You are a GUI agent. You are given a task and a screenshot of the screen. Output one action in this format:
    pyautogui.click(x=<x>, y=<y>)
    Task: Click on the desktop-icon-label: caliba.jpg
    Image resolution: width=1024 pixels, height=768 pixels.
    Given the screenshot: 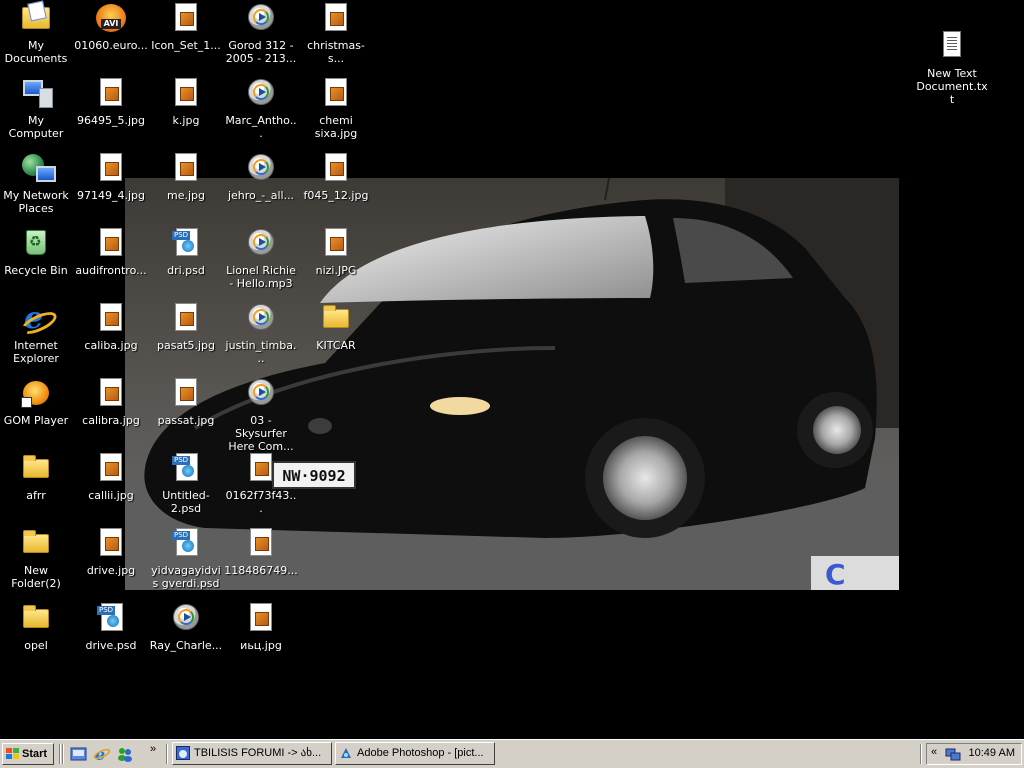 What is the action you would take?
    pyautogui.click(x=111, y=345)
    